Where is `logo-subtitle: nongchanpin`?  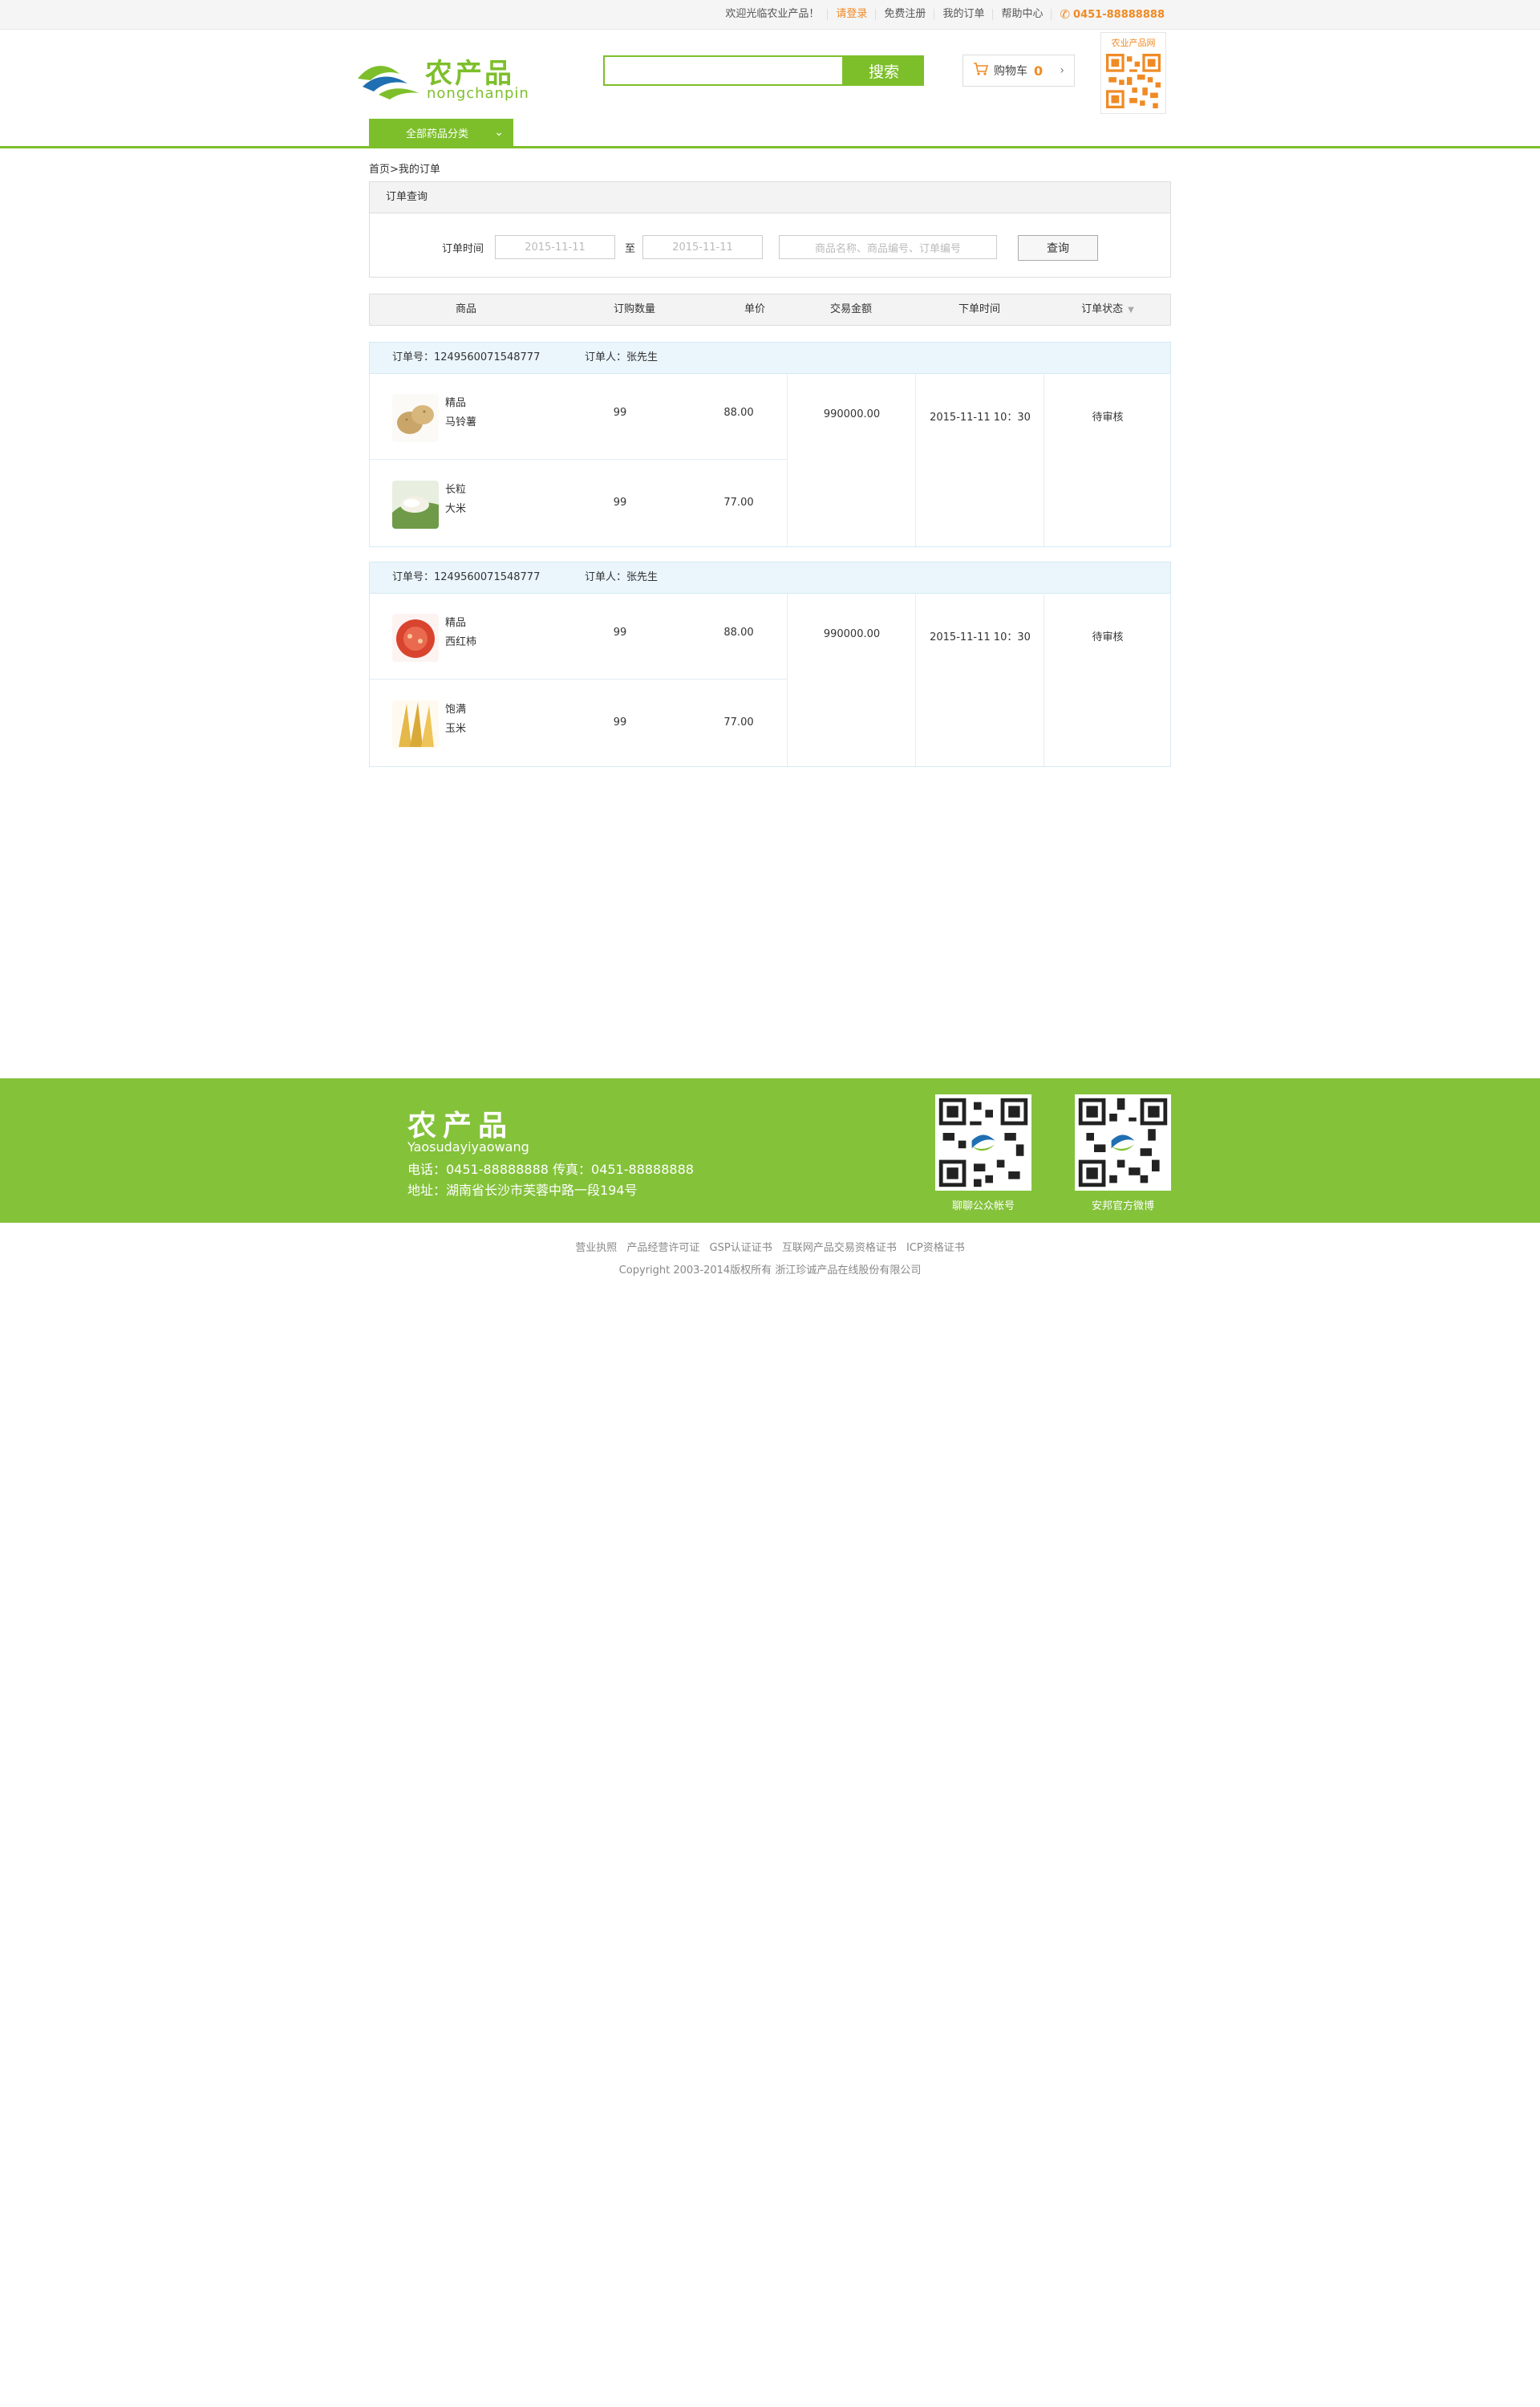
logo-subtitle: nongchanpin is located at coordinates (478, 94).